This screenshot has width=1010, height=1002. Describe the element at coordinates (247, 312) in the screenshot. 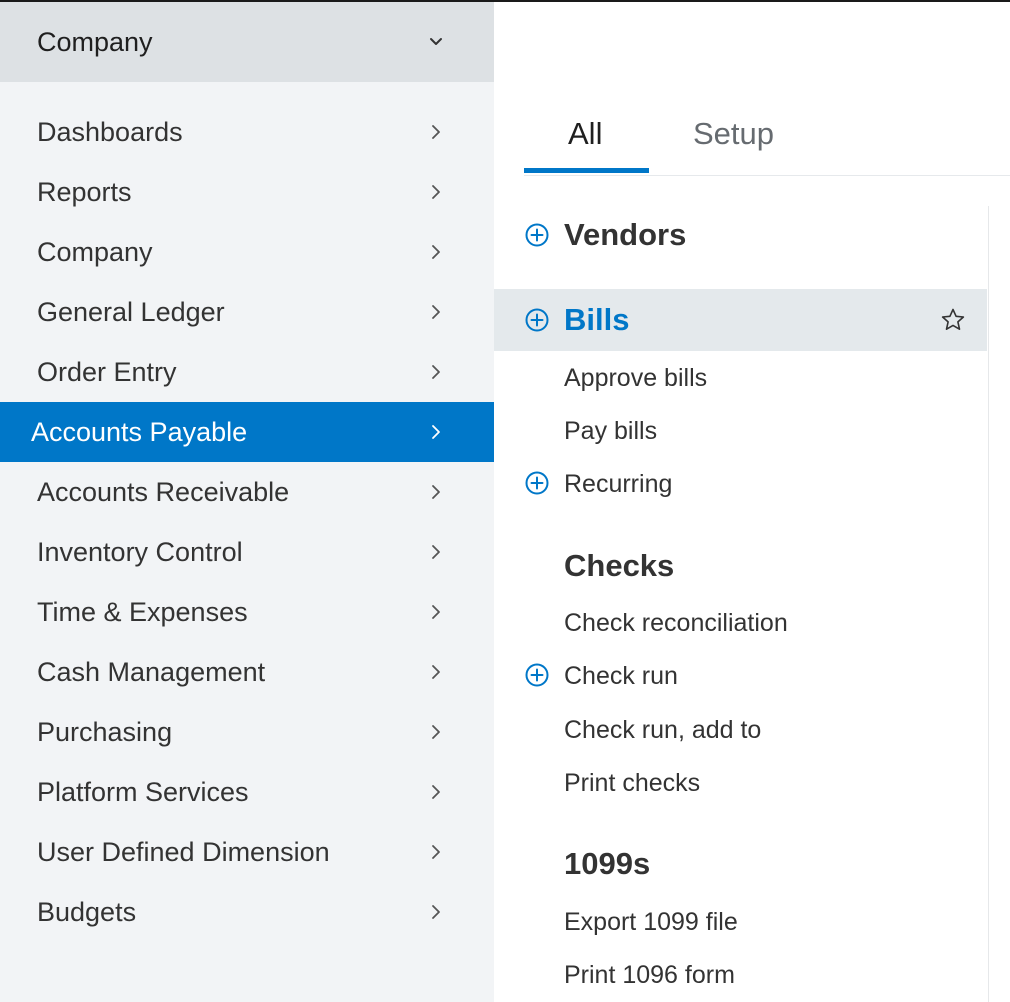

I see `sidebar-item-general-ledger: General Ledger` at that location.